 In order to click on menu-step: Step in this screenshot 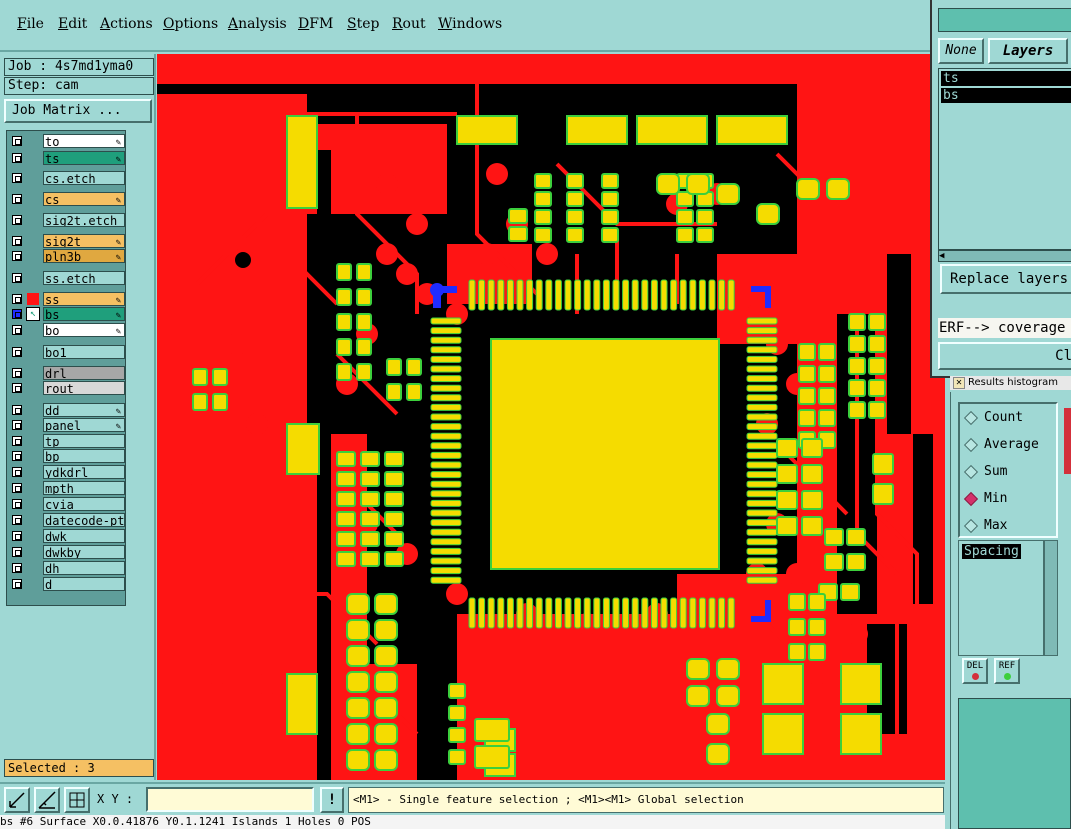, I will do `click(363, 24)`.